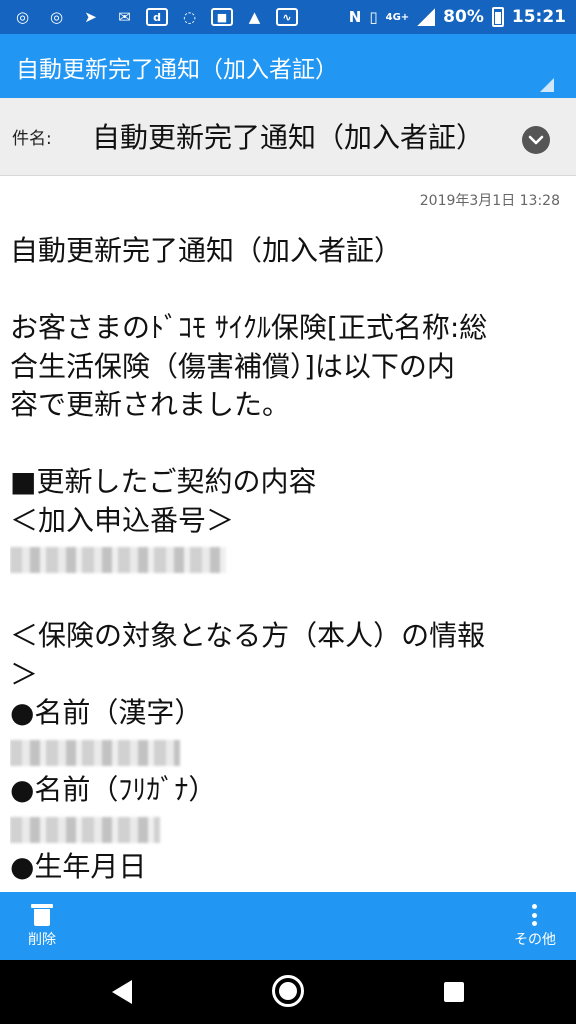 This screenshot has height=1024, width=576. Describe the element at coordinates (248, 635) in the screenshot. I see `field-label-insured: ＜保険の対象となる方（本人）の情報` at that location.